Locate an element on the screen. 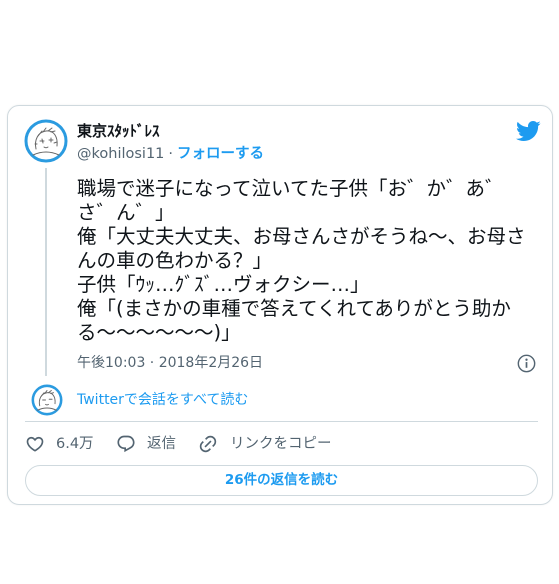 Image resolution: width=559 pixels, height=584 pixels. tweet-text-line: る～～～～～～)」 is located at coordinates (159, 332).